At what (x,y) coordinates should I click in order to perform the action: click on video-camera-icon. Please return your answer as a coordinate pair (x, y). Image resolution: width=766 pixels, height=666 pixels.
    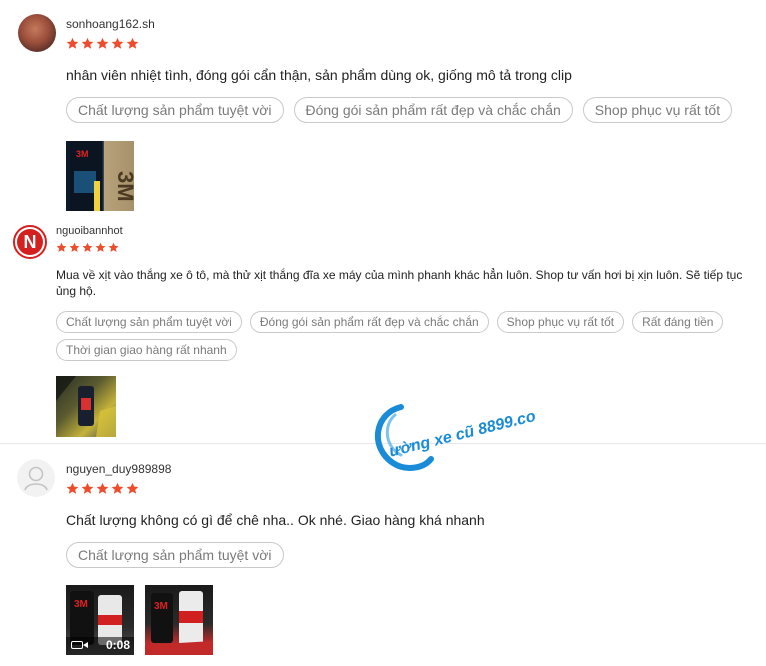
    Looking at the image, I should click on (77, 645).